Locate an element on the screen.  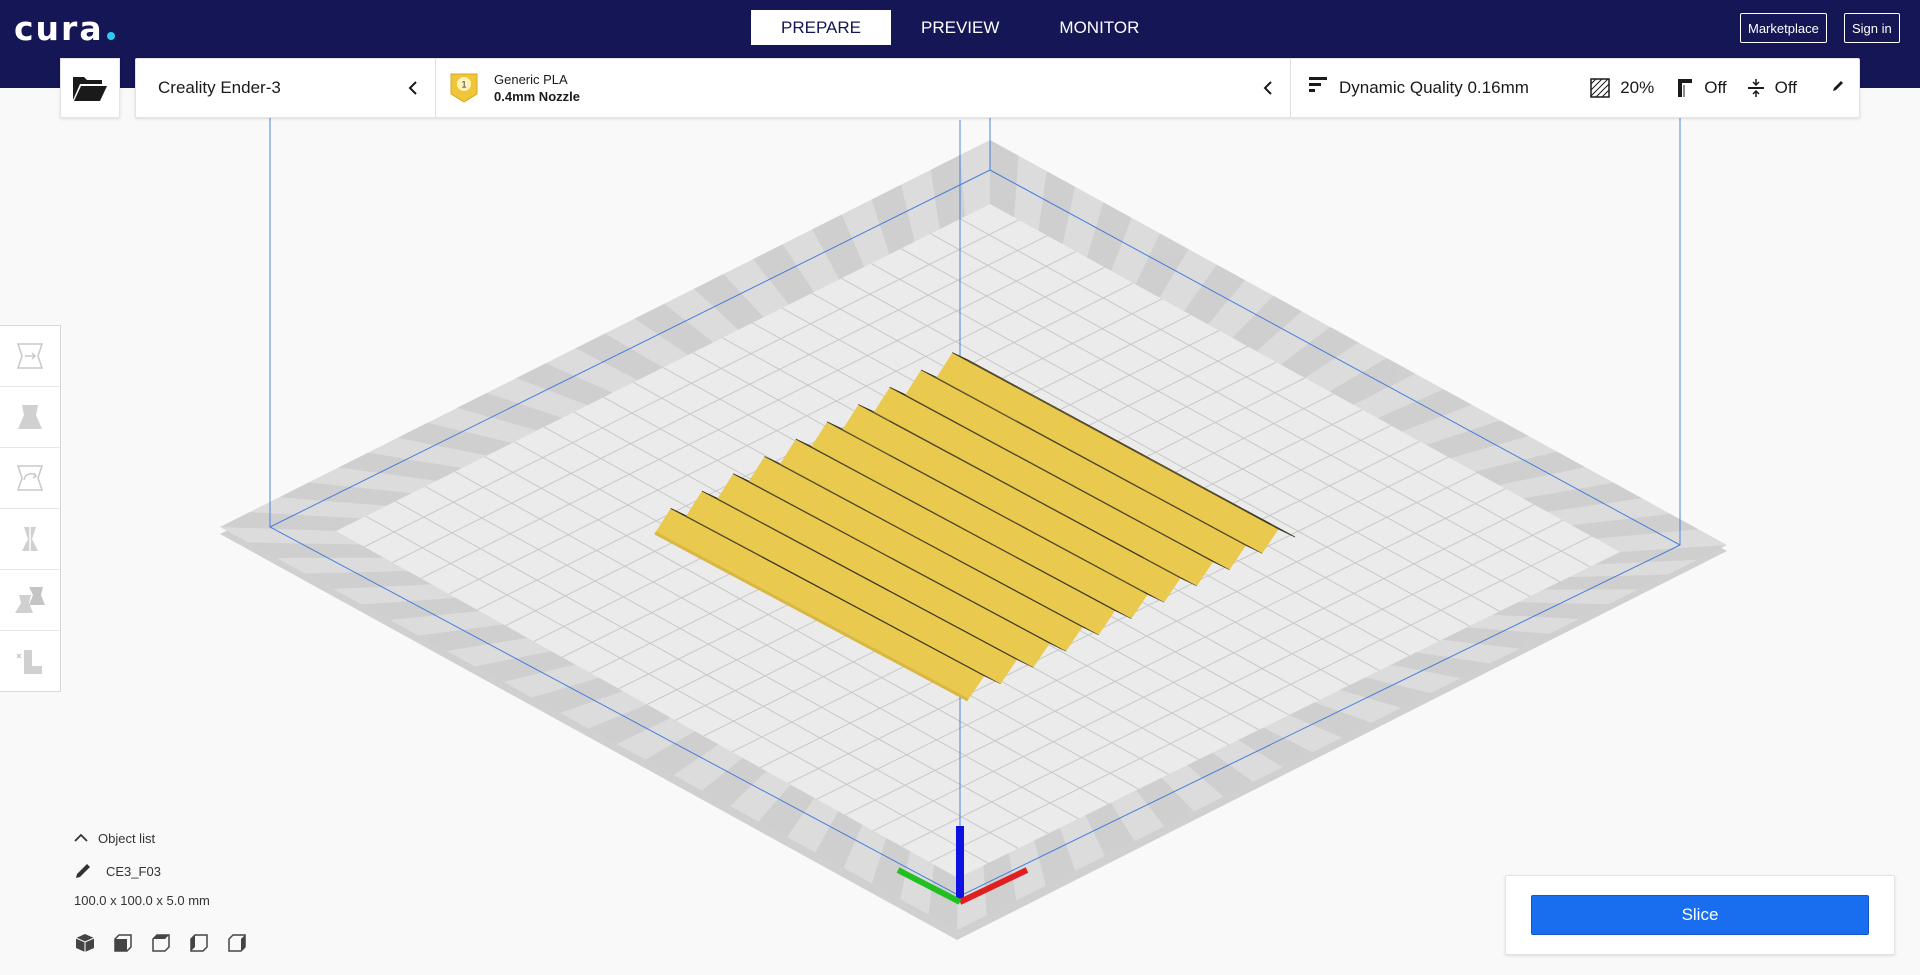
view-top-button is located at coordinates (161, 943).